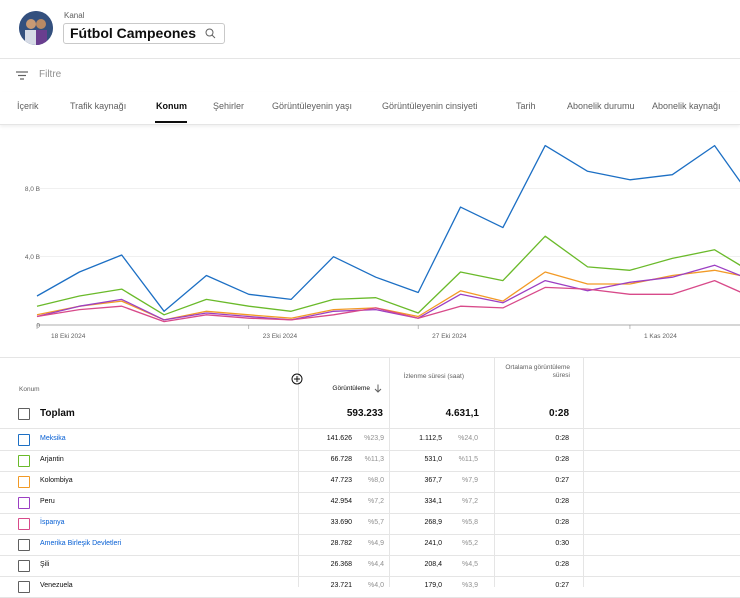 This screenshot has width=740, height=598. Describe the element at coordinates (341, 564) in the screenshot. I see `views-value: 26.368` at that location.